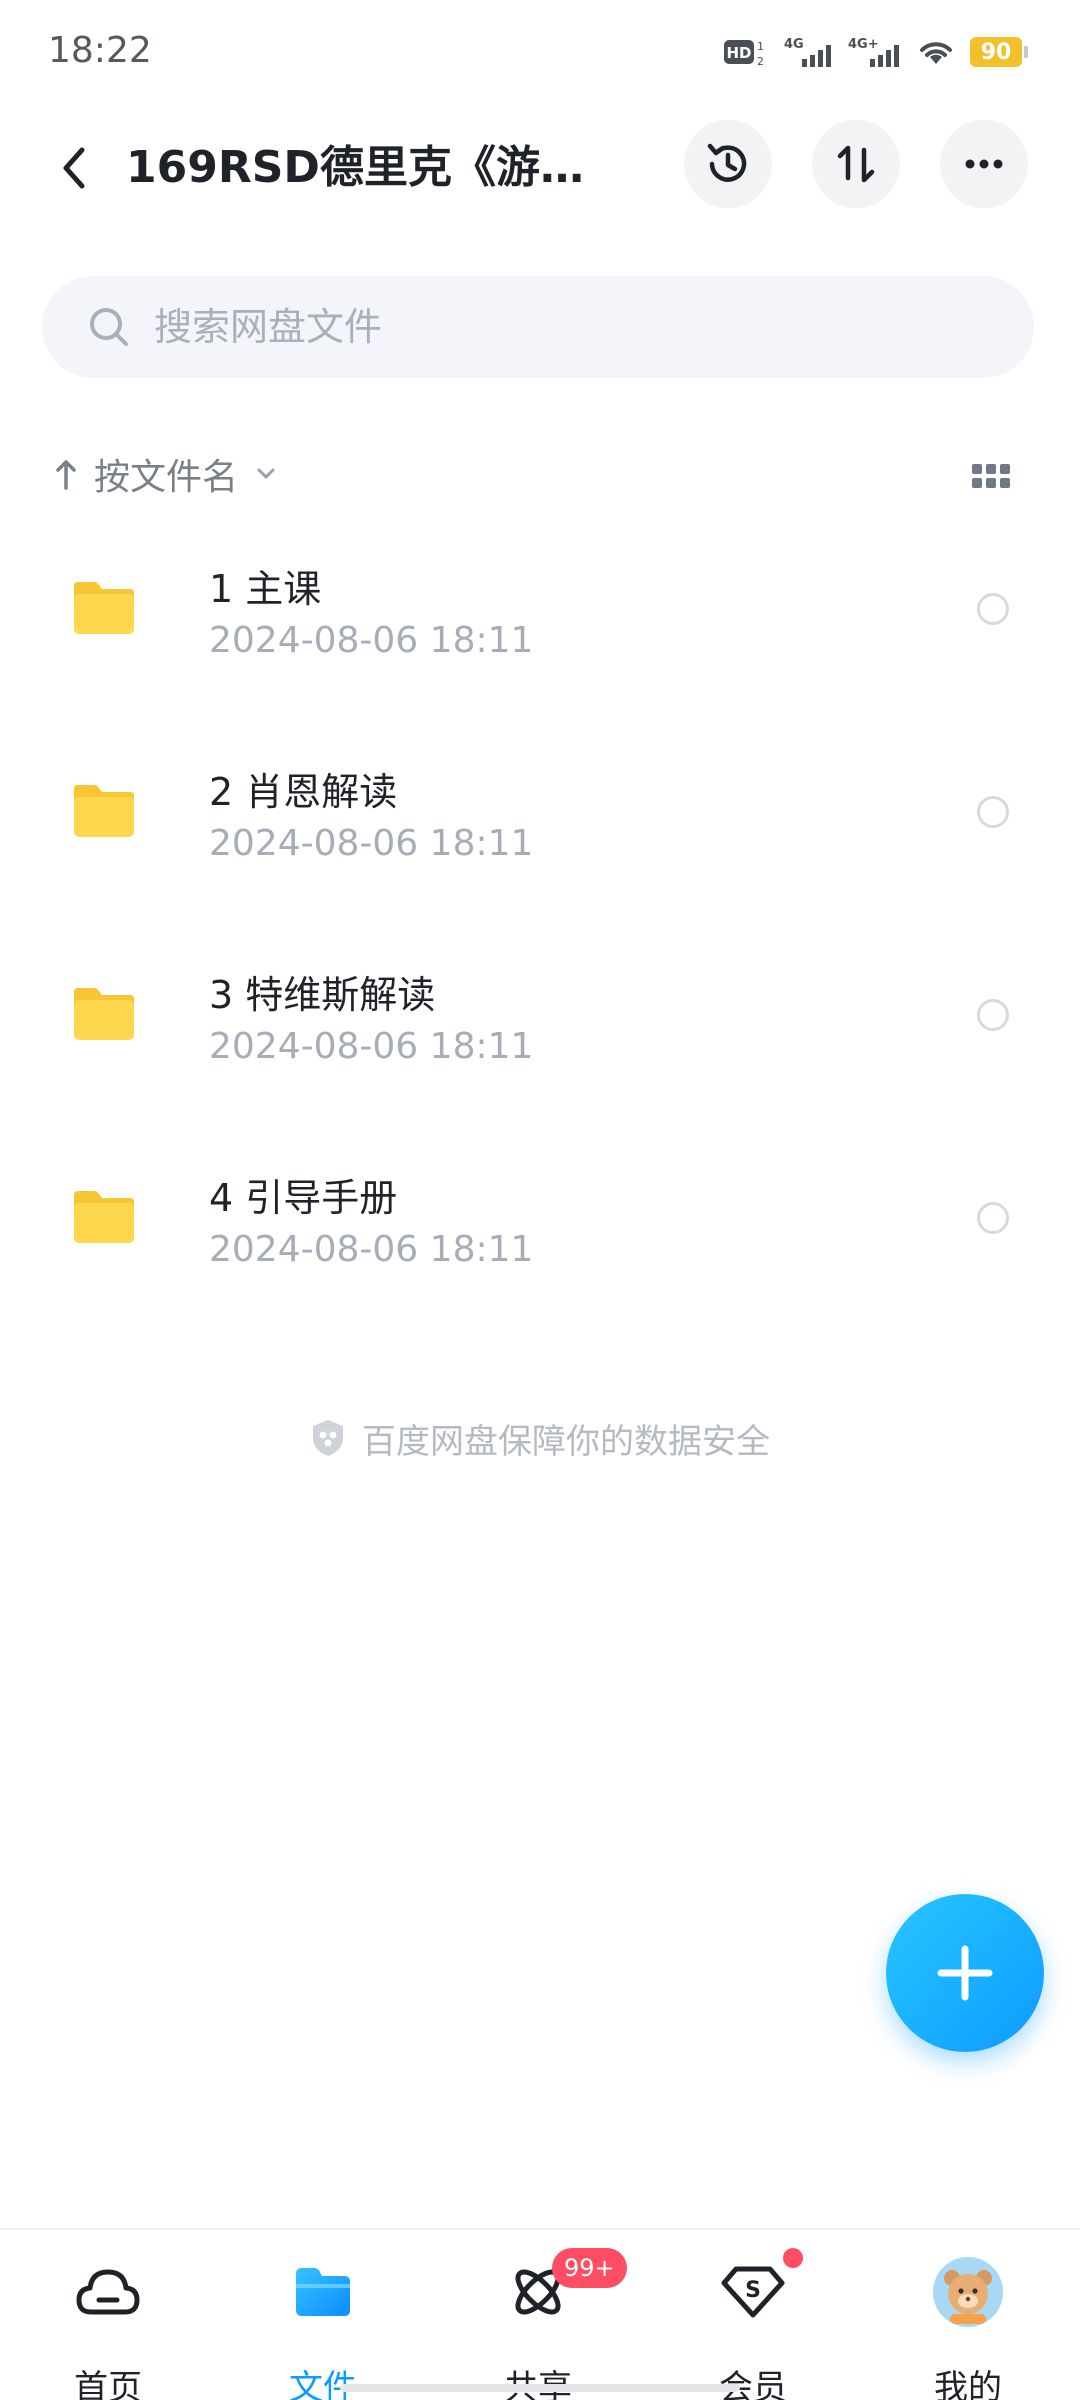 The width and height of the screenshot is (1080, 2400). I want to click on battery-icon: 90, so click(999, 52).